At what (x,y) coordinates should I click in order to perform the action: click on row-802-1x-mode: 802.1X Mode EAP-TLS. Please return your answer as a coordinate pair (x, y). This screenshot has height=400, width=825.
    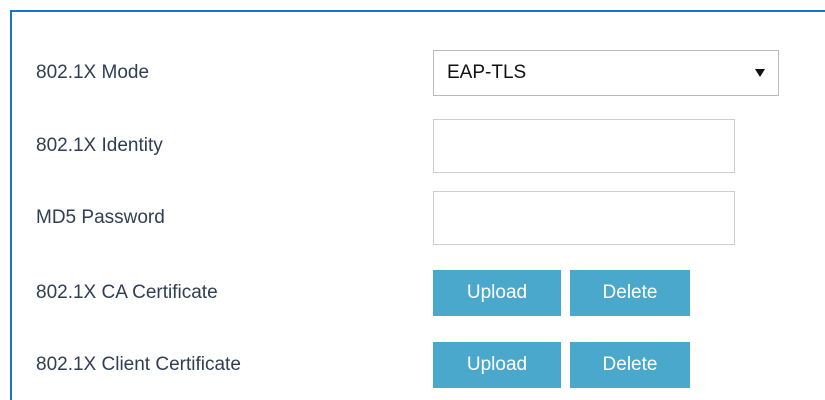
    Looking at the image, I should click on (418, 73).